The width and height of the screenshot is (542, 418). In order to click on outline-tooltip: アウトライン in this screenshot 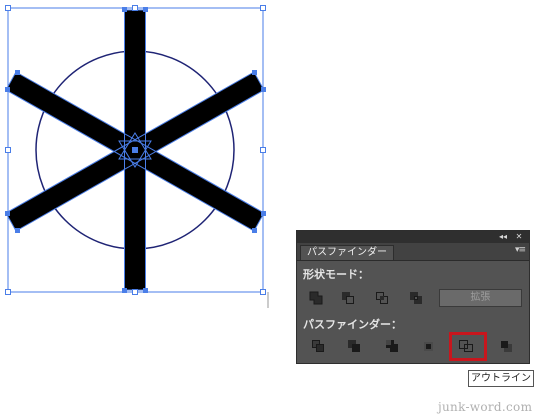, I will do `click(501, 378)`.